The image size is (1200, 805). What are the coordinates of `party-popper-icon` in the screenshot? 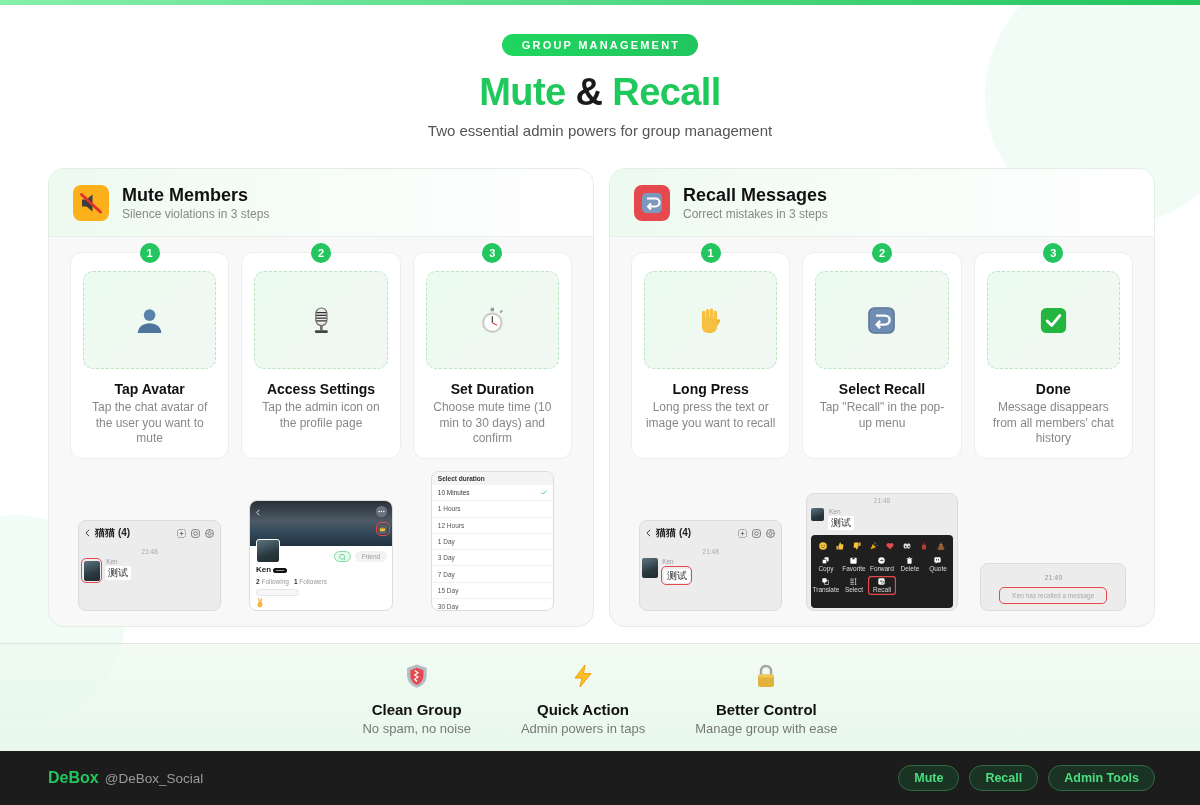 It's located at (873, 546).